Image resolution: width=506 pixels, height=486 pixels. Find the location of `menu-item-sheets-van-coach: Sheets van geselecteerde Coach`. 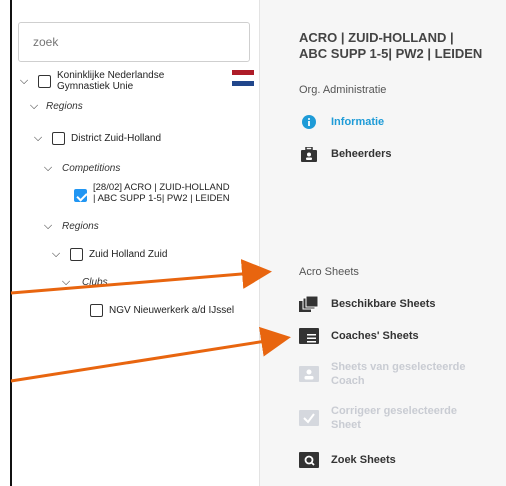

menu-item-sheets-van-coach: Sheets van geselecteerde Coach is located at coordinates (382, 374).